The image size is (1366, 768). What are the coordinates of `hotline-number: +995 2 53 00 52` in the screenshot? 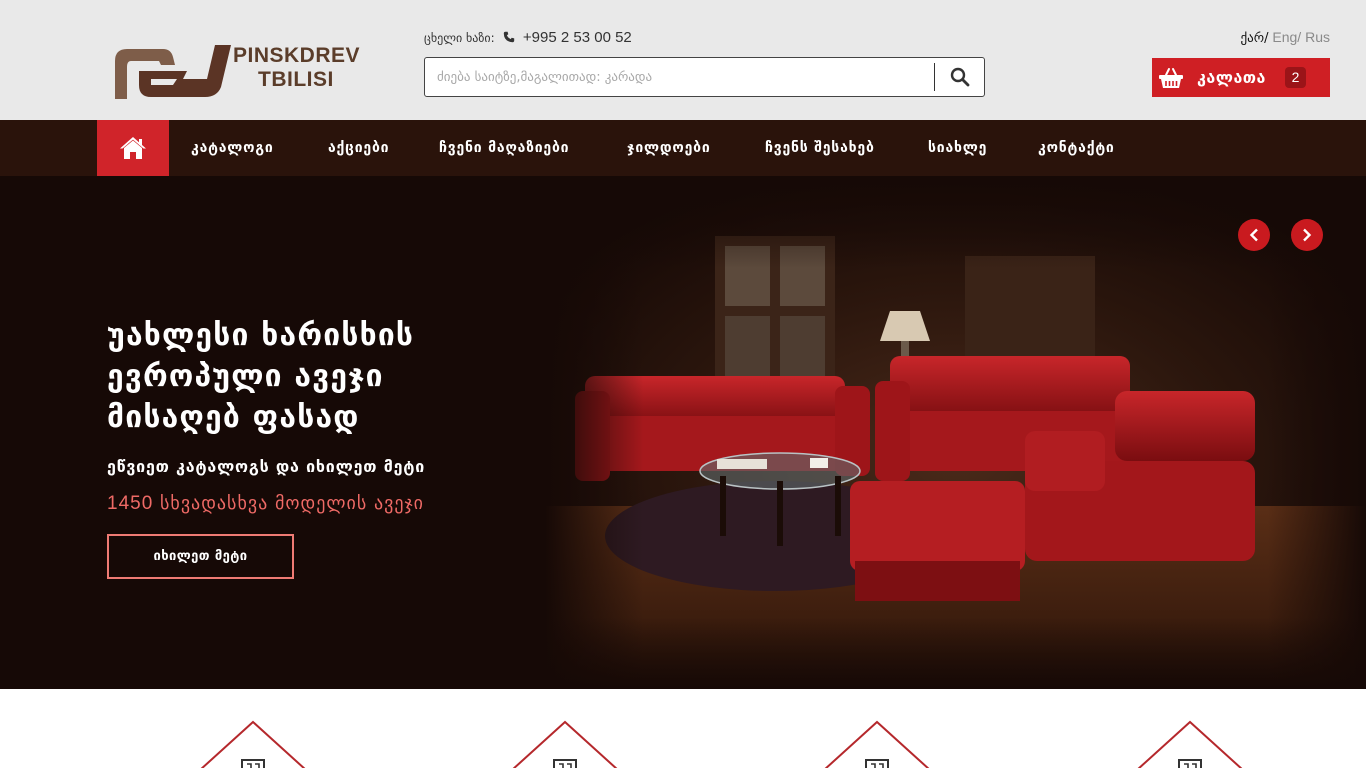 It's located at (577, 37).